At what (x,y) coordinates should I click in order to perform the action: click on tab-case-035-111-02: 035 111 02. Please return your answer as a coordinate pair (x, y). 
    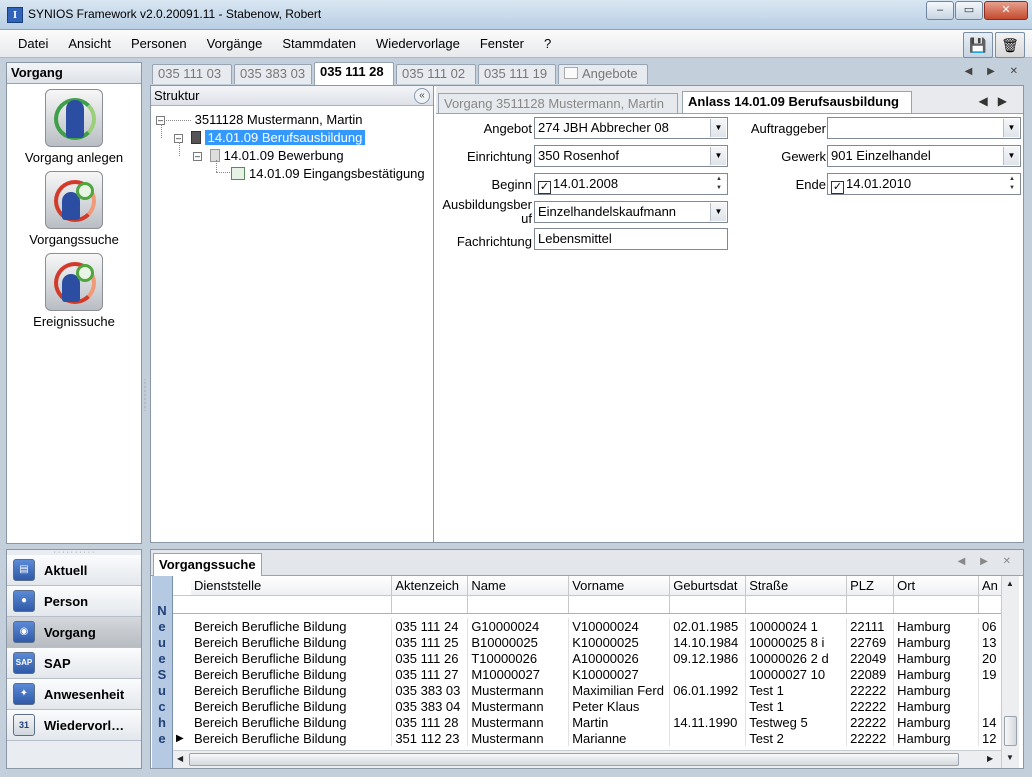
    Looking at the image, I should click on (436, 74).